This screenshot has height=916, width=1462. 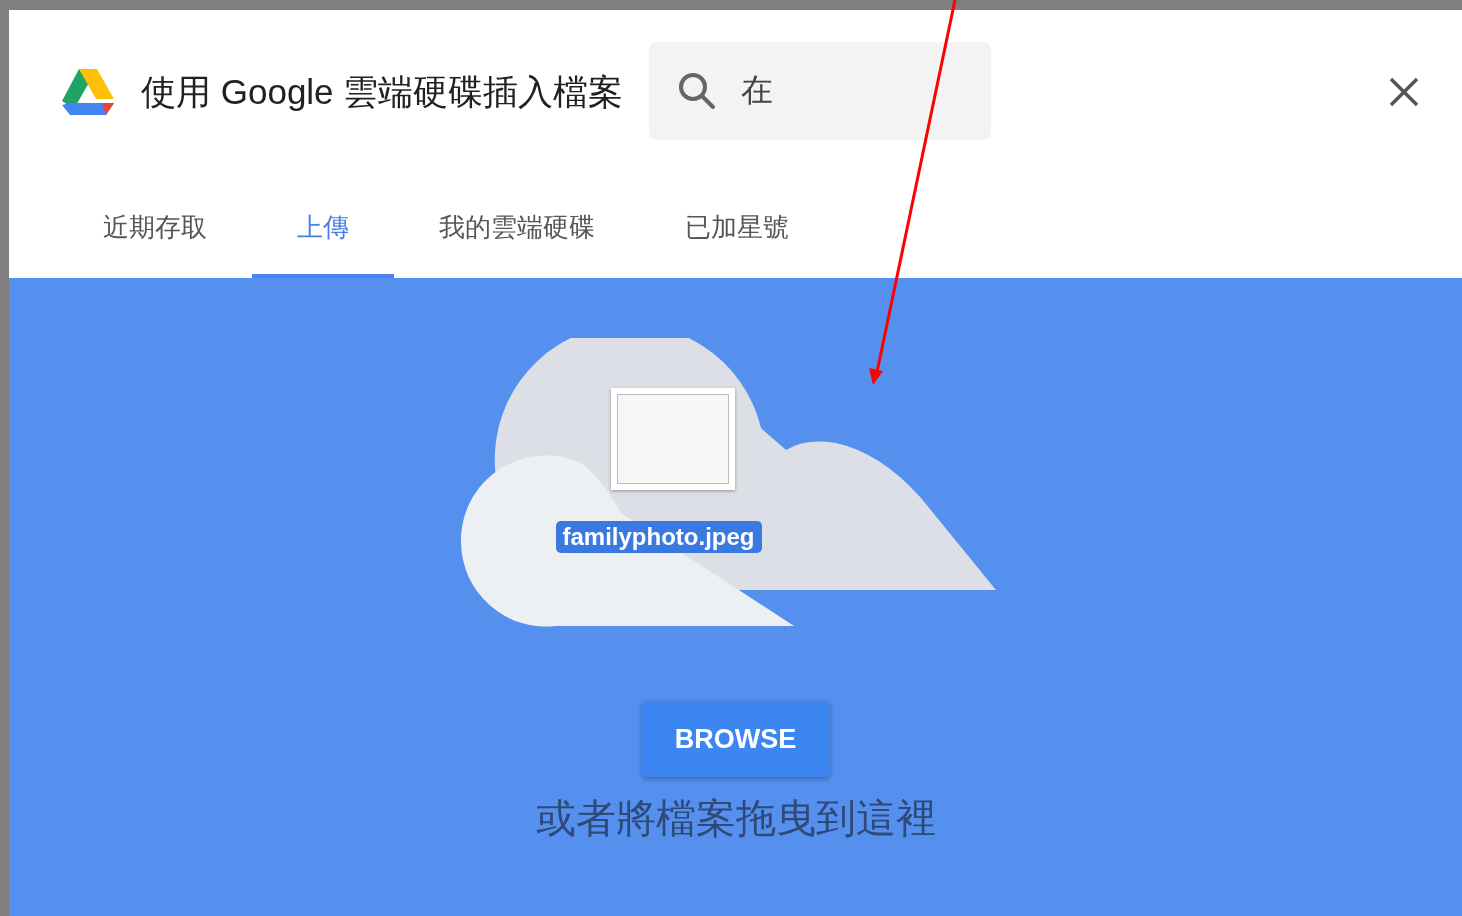 I want to click on drive-logo-icon, so click(x=88, y=92).